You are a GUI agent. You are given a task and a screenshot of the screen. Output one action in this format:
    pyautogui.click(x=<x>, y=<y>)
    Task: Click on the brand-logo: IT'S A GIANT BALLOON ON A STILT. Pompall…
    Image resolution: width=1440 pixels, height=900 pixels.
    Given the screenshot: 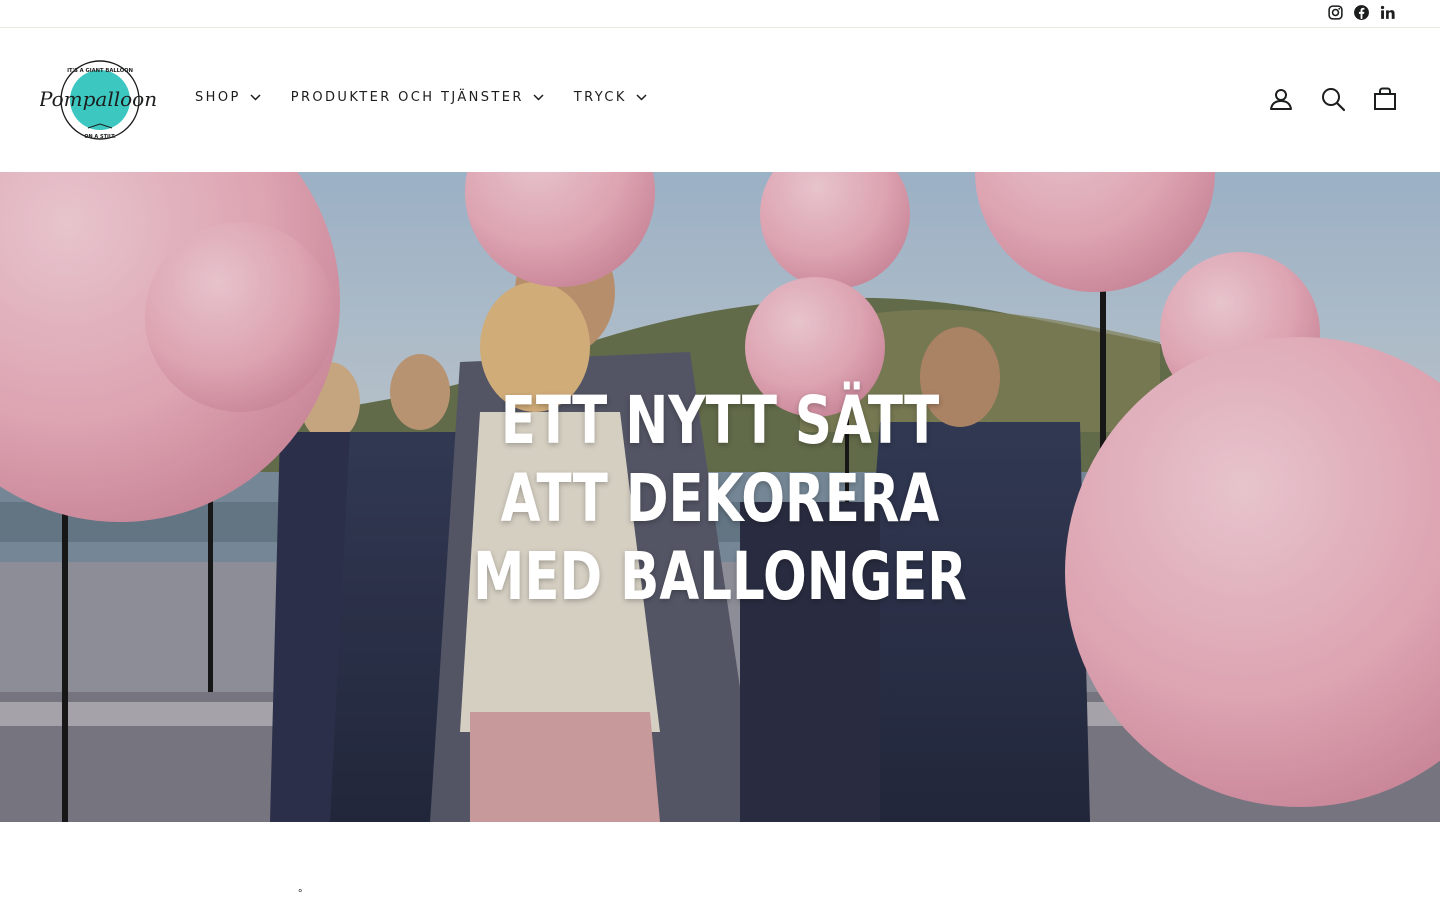 What is the action you would take?
    pyautogui.click(x=100, y=100)
    